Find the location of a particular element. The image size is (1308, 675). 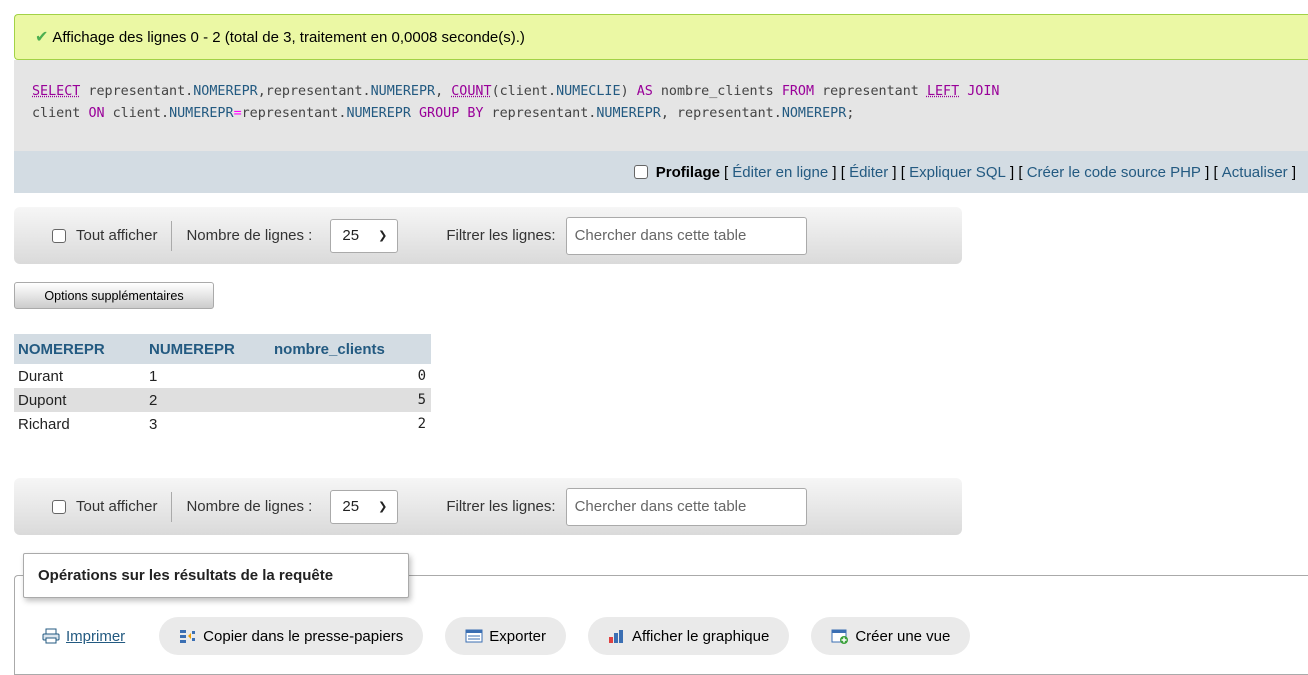

cell-nombre-clients: 0 is located at coordinates (421, 376).